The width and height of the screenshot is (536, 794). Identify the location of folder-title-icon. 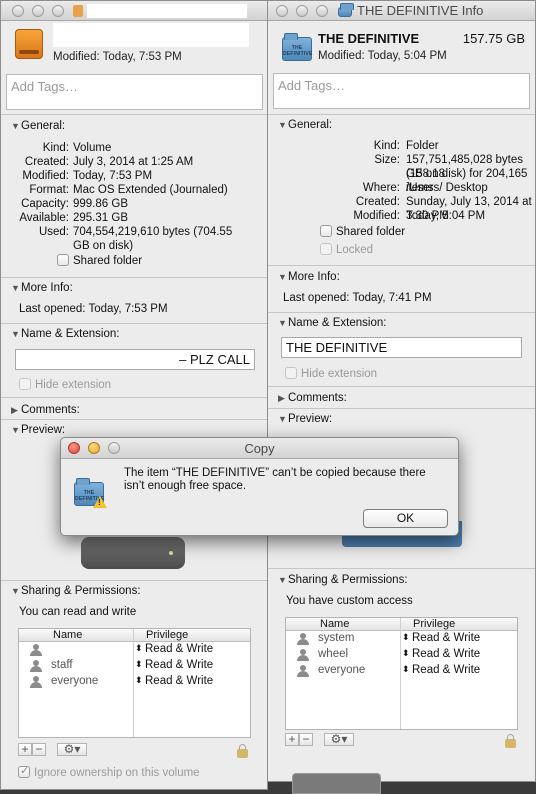
(346, 10).